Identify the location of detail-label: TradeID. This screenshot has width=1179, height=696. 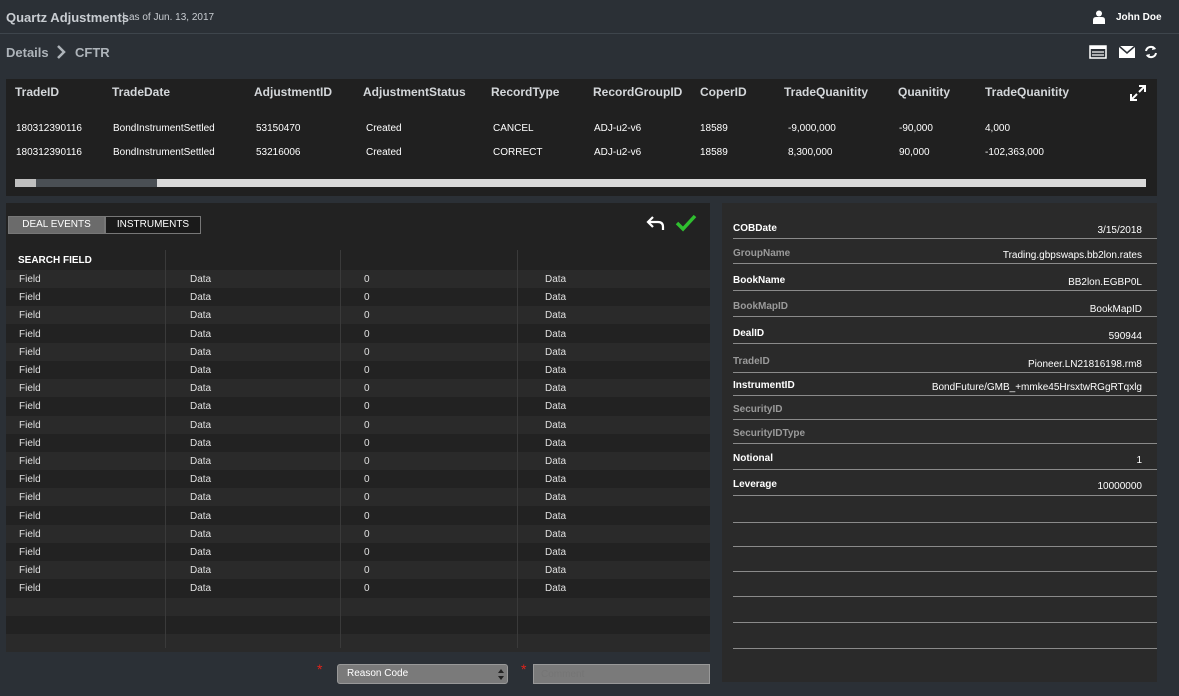
(751, 361).